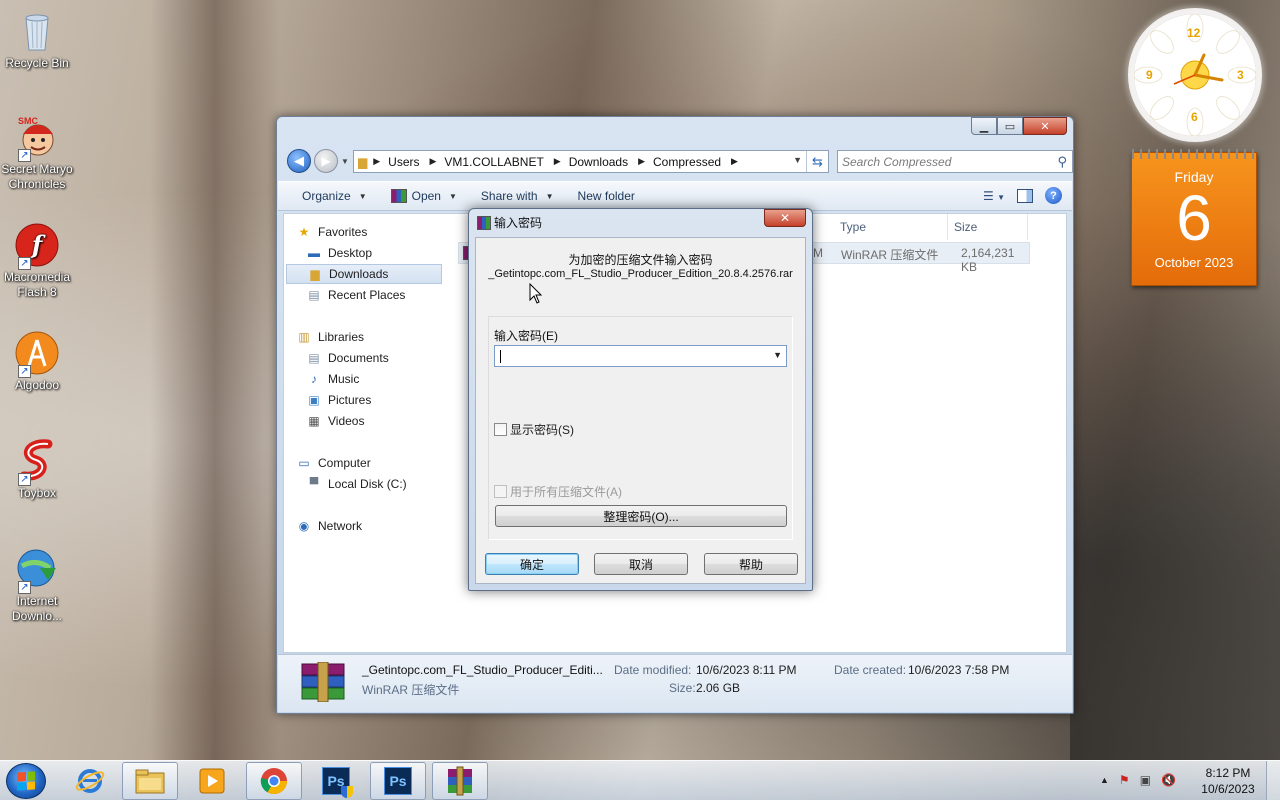 The image size is (1280, 800). Describe the element at coordinates (403, 162) in the screenshot. I see `breadcrumb-users: Users` at that location.